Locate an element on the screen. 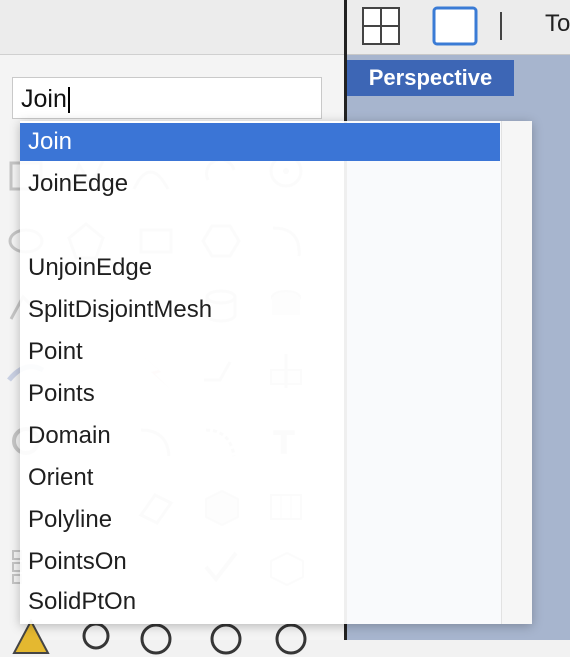 The image size is (570, 657). autocomplete-item is located at coordinates (260, 226).